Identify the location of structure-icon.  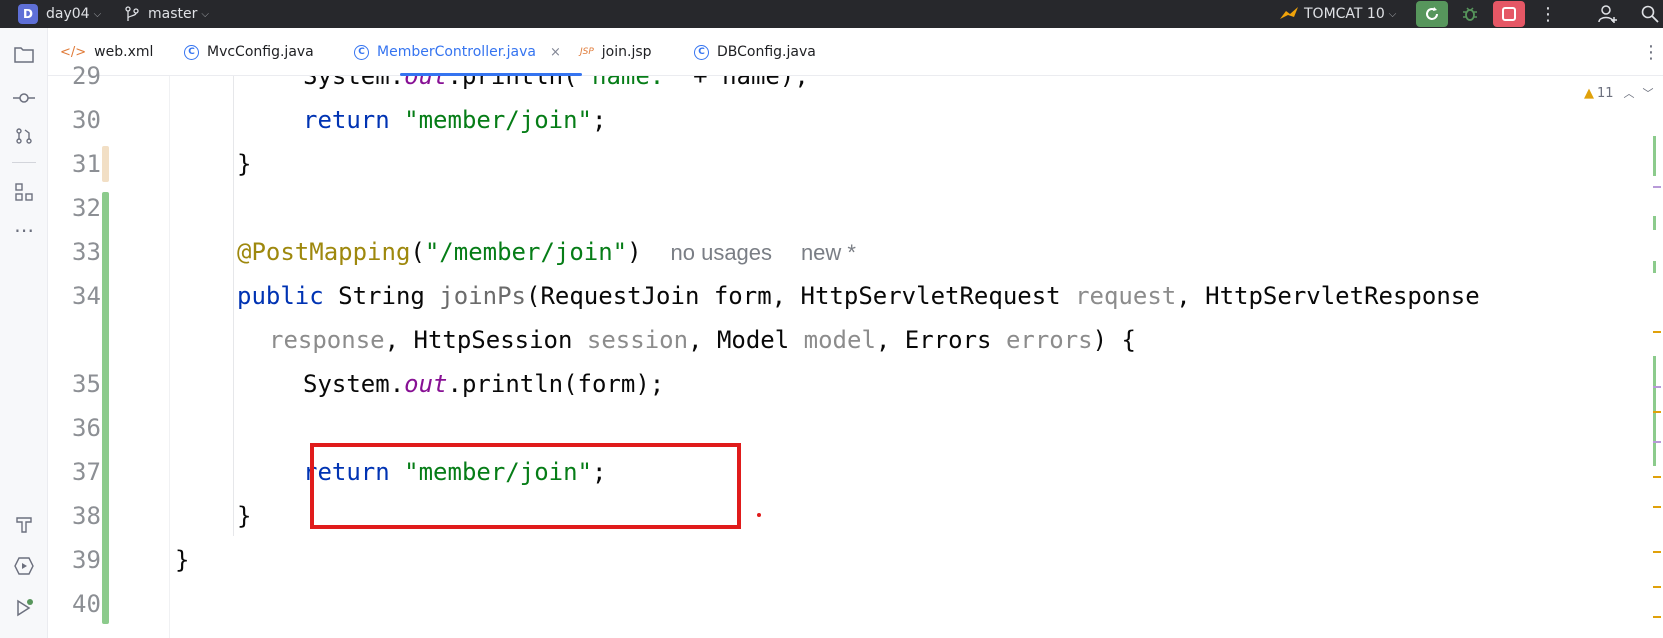
(24, 192).